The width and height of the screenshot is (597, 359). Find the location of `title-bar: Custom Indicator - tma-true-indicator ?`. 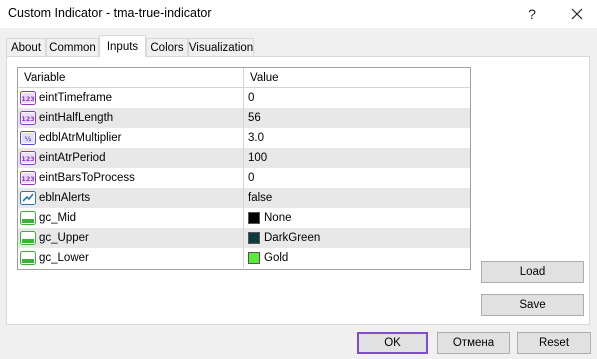

title-bar: Custom Indicator - tma-true-indicator ? is located at coordinates (298, 14).